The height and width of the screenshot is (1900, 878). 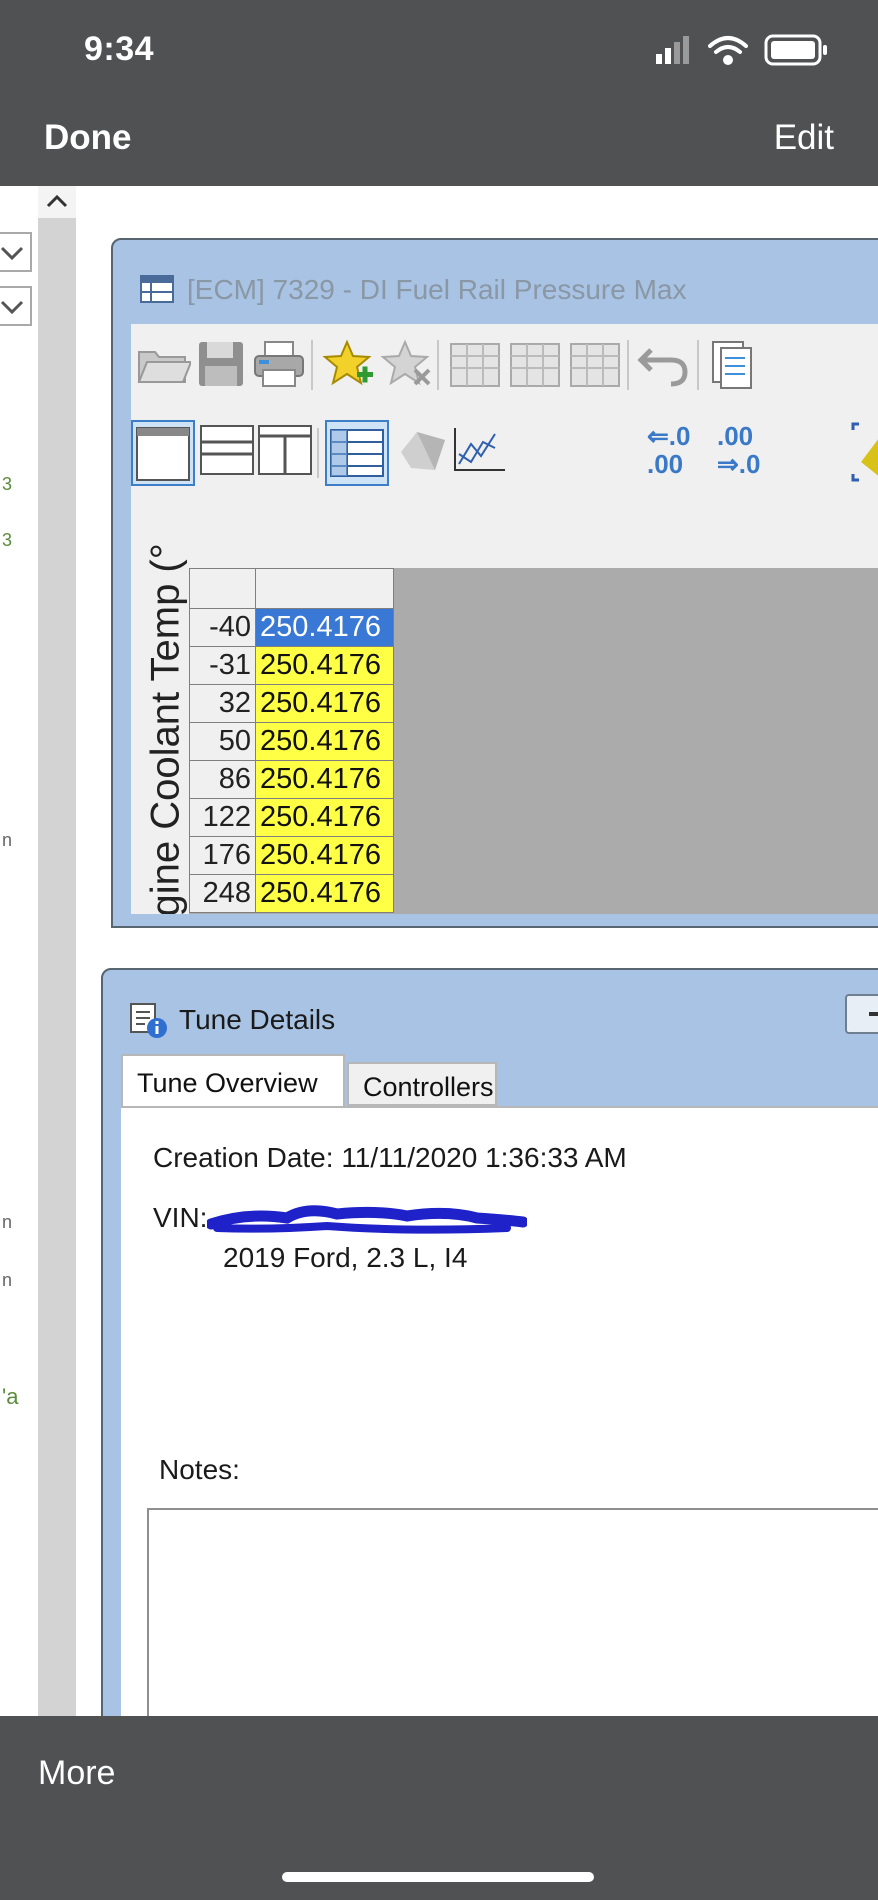 I want to click on table-row: 50 250.4176, so click(x=291, y=741).